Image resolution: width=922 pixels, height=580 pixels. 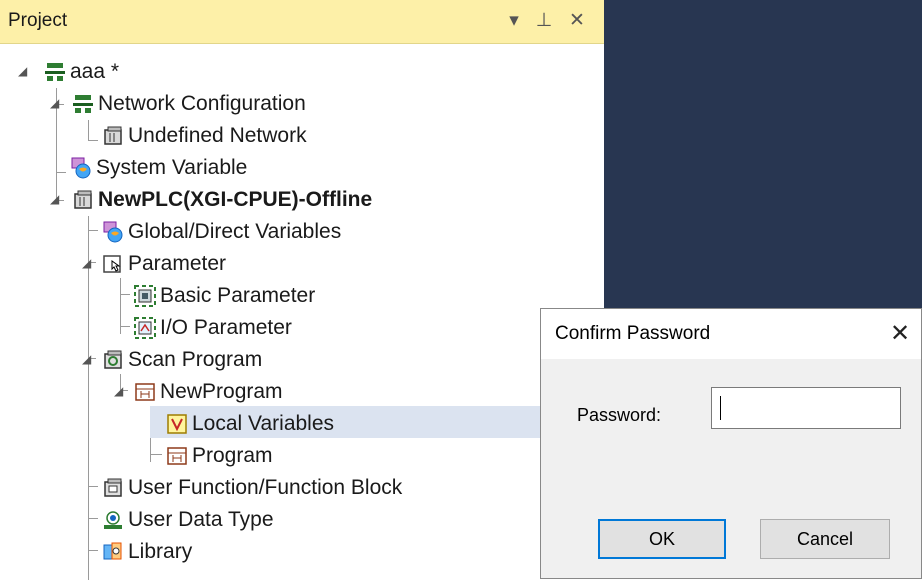 I want to click on tree-node-parameter: Parameter, so click(x=164, y=264).